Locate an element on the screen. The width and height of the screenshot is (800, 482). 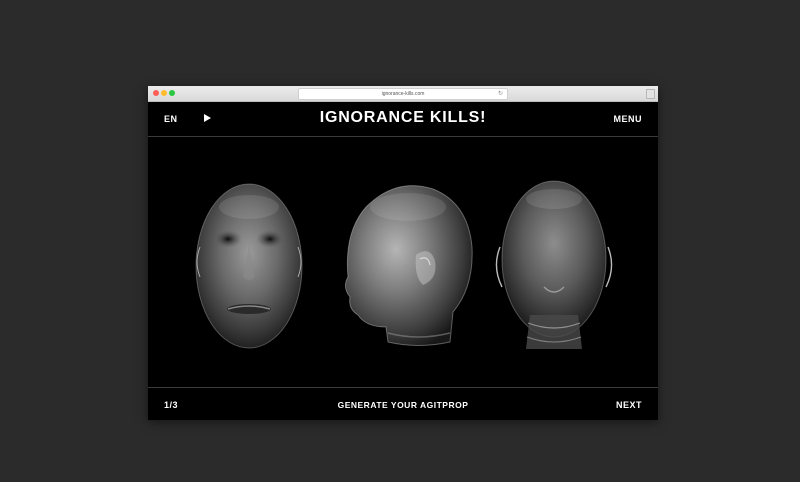
glass-head-back is located at coordinates (554, 264).